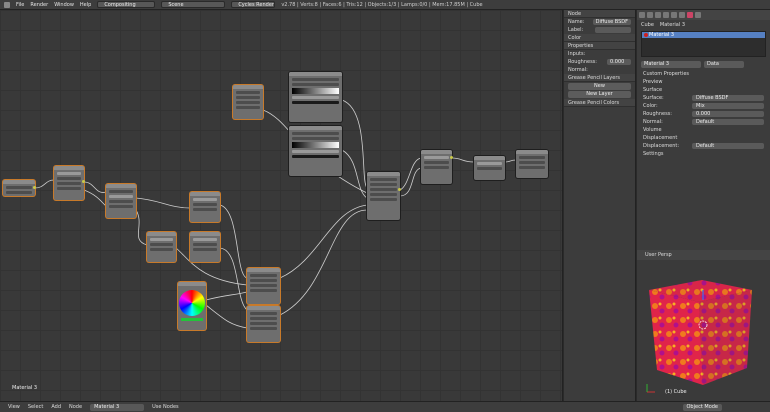 The width and height of the screenshot is (770, 412). What do you see at coordinates (671, 64) in the screenshot?
I see `material-name-field: Material 3` at bounding box center [671, 64].